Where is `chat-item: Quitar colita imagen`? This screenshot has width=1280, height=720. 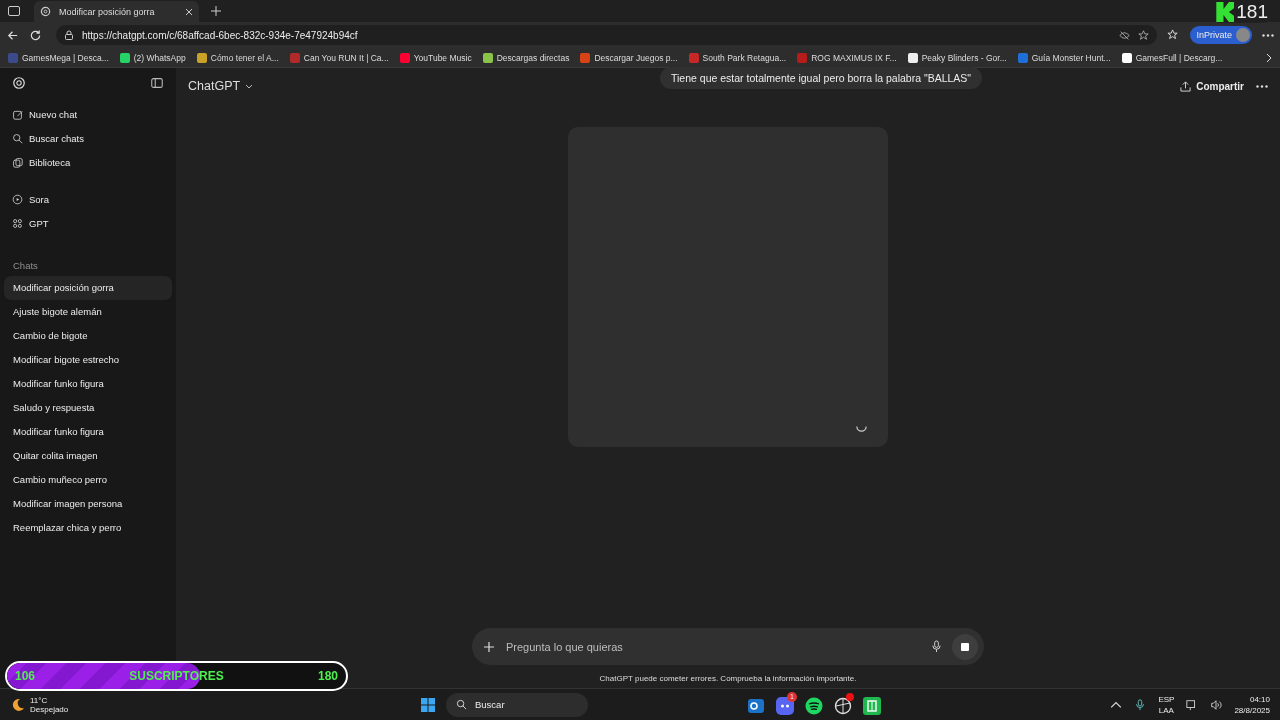 chat-item: Quitar colita imagen is located at coordinates (88, 456).